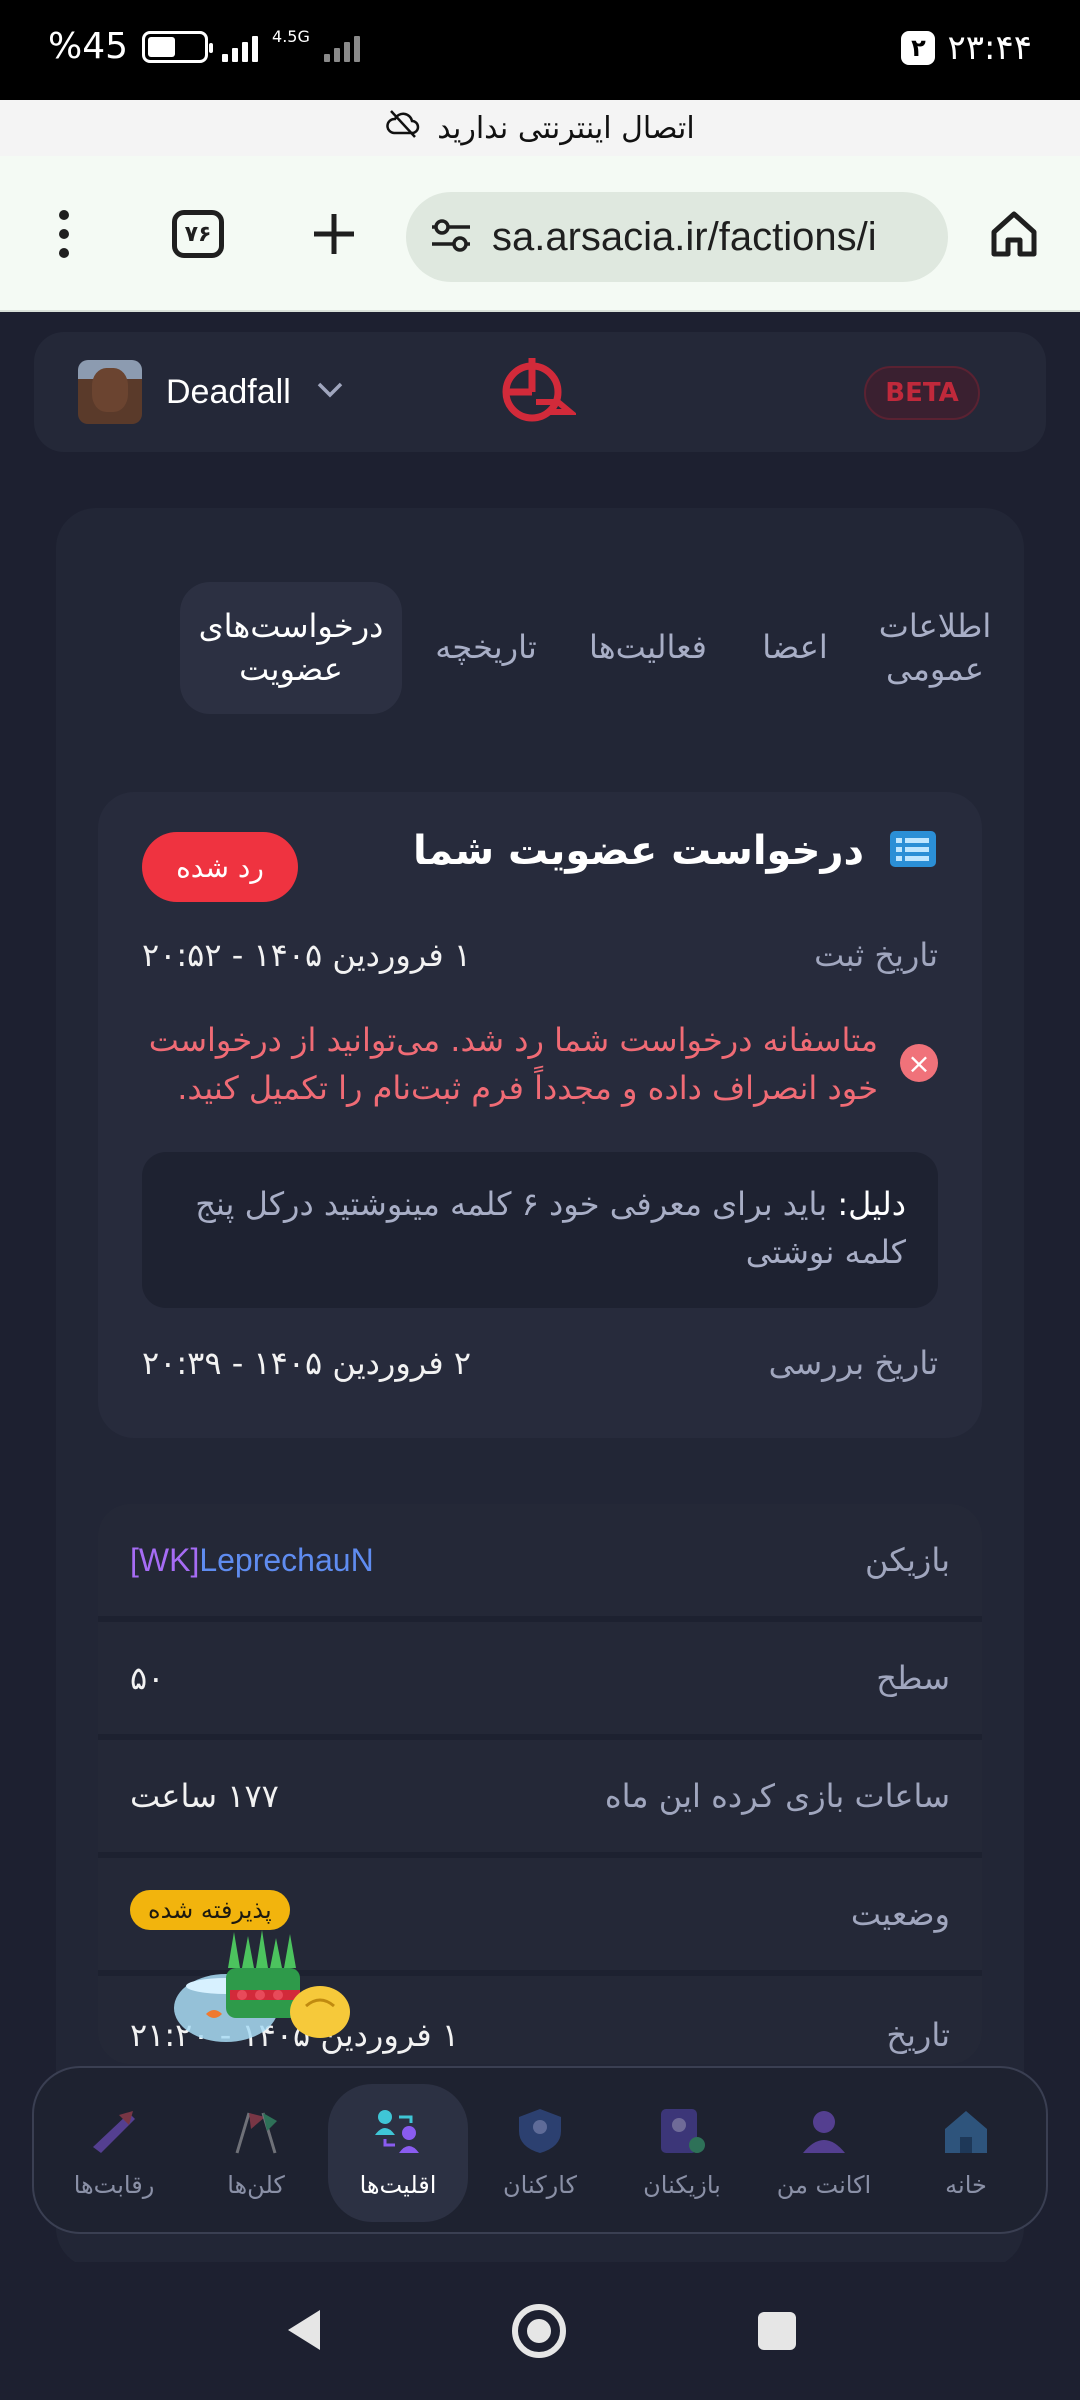 Image resolution: width=1080 pixels, height=2400 pixels. I want to click on card-header: درخواست عضویت شما, so click(675, 851).